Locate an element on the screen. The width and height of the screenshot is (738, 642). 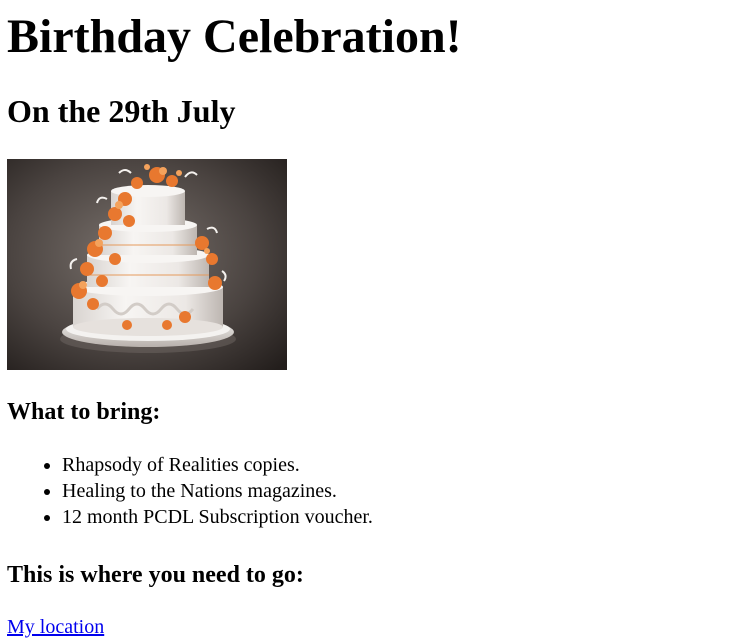
event-date: On the 29th July is located at coordinates (121, 111).